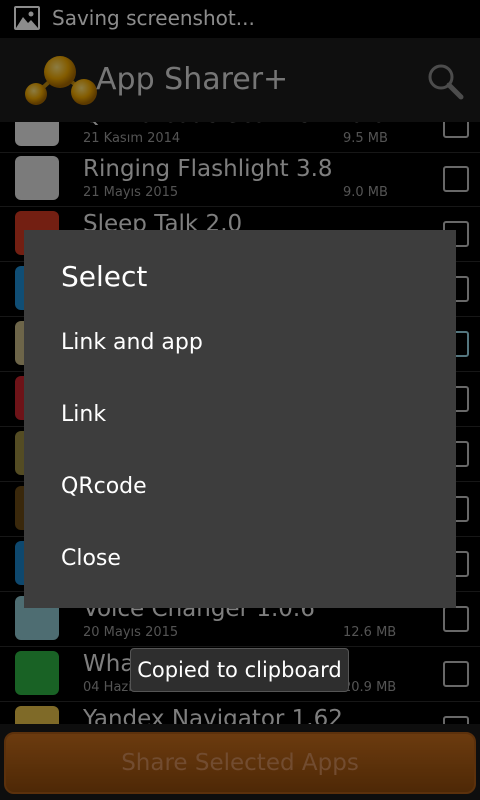  I want to click on option-qrcode: QRcode, so click(240, 490).